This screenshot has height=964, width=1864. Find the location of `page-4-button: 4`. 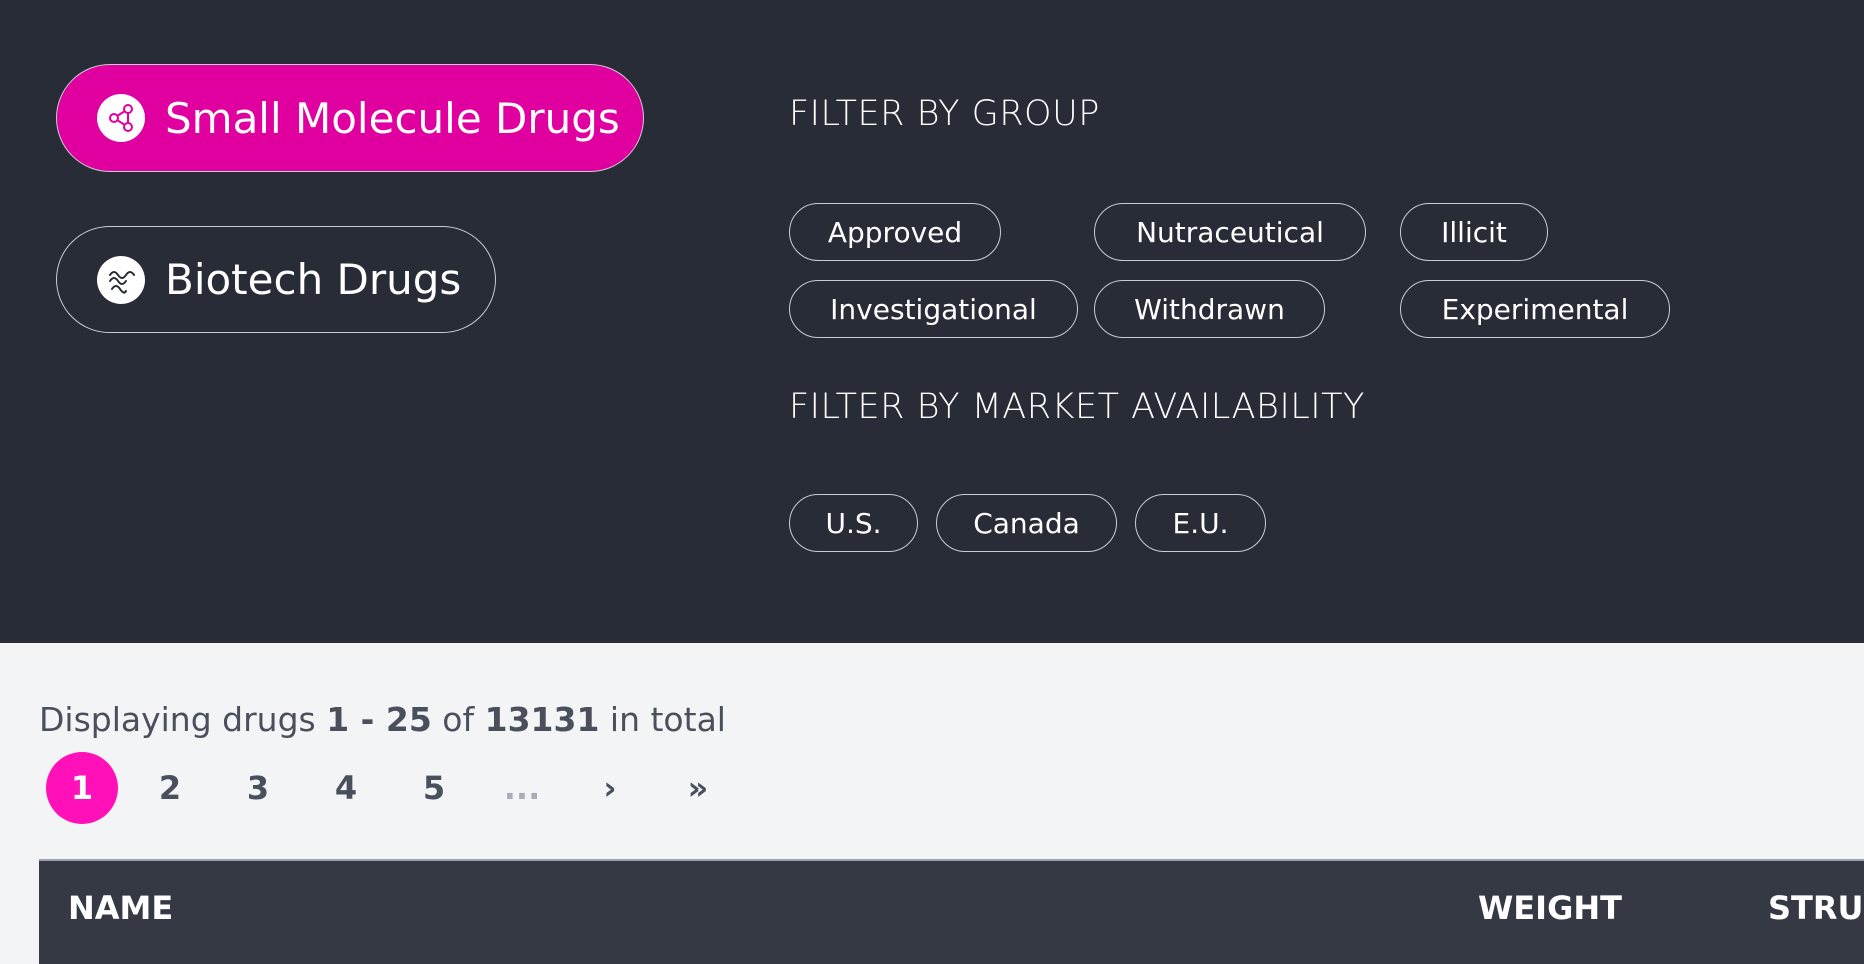

page-4-button: 4 is located at coordinates (346, 788).